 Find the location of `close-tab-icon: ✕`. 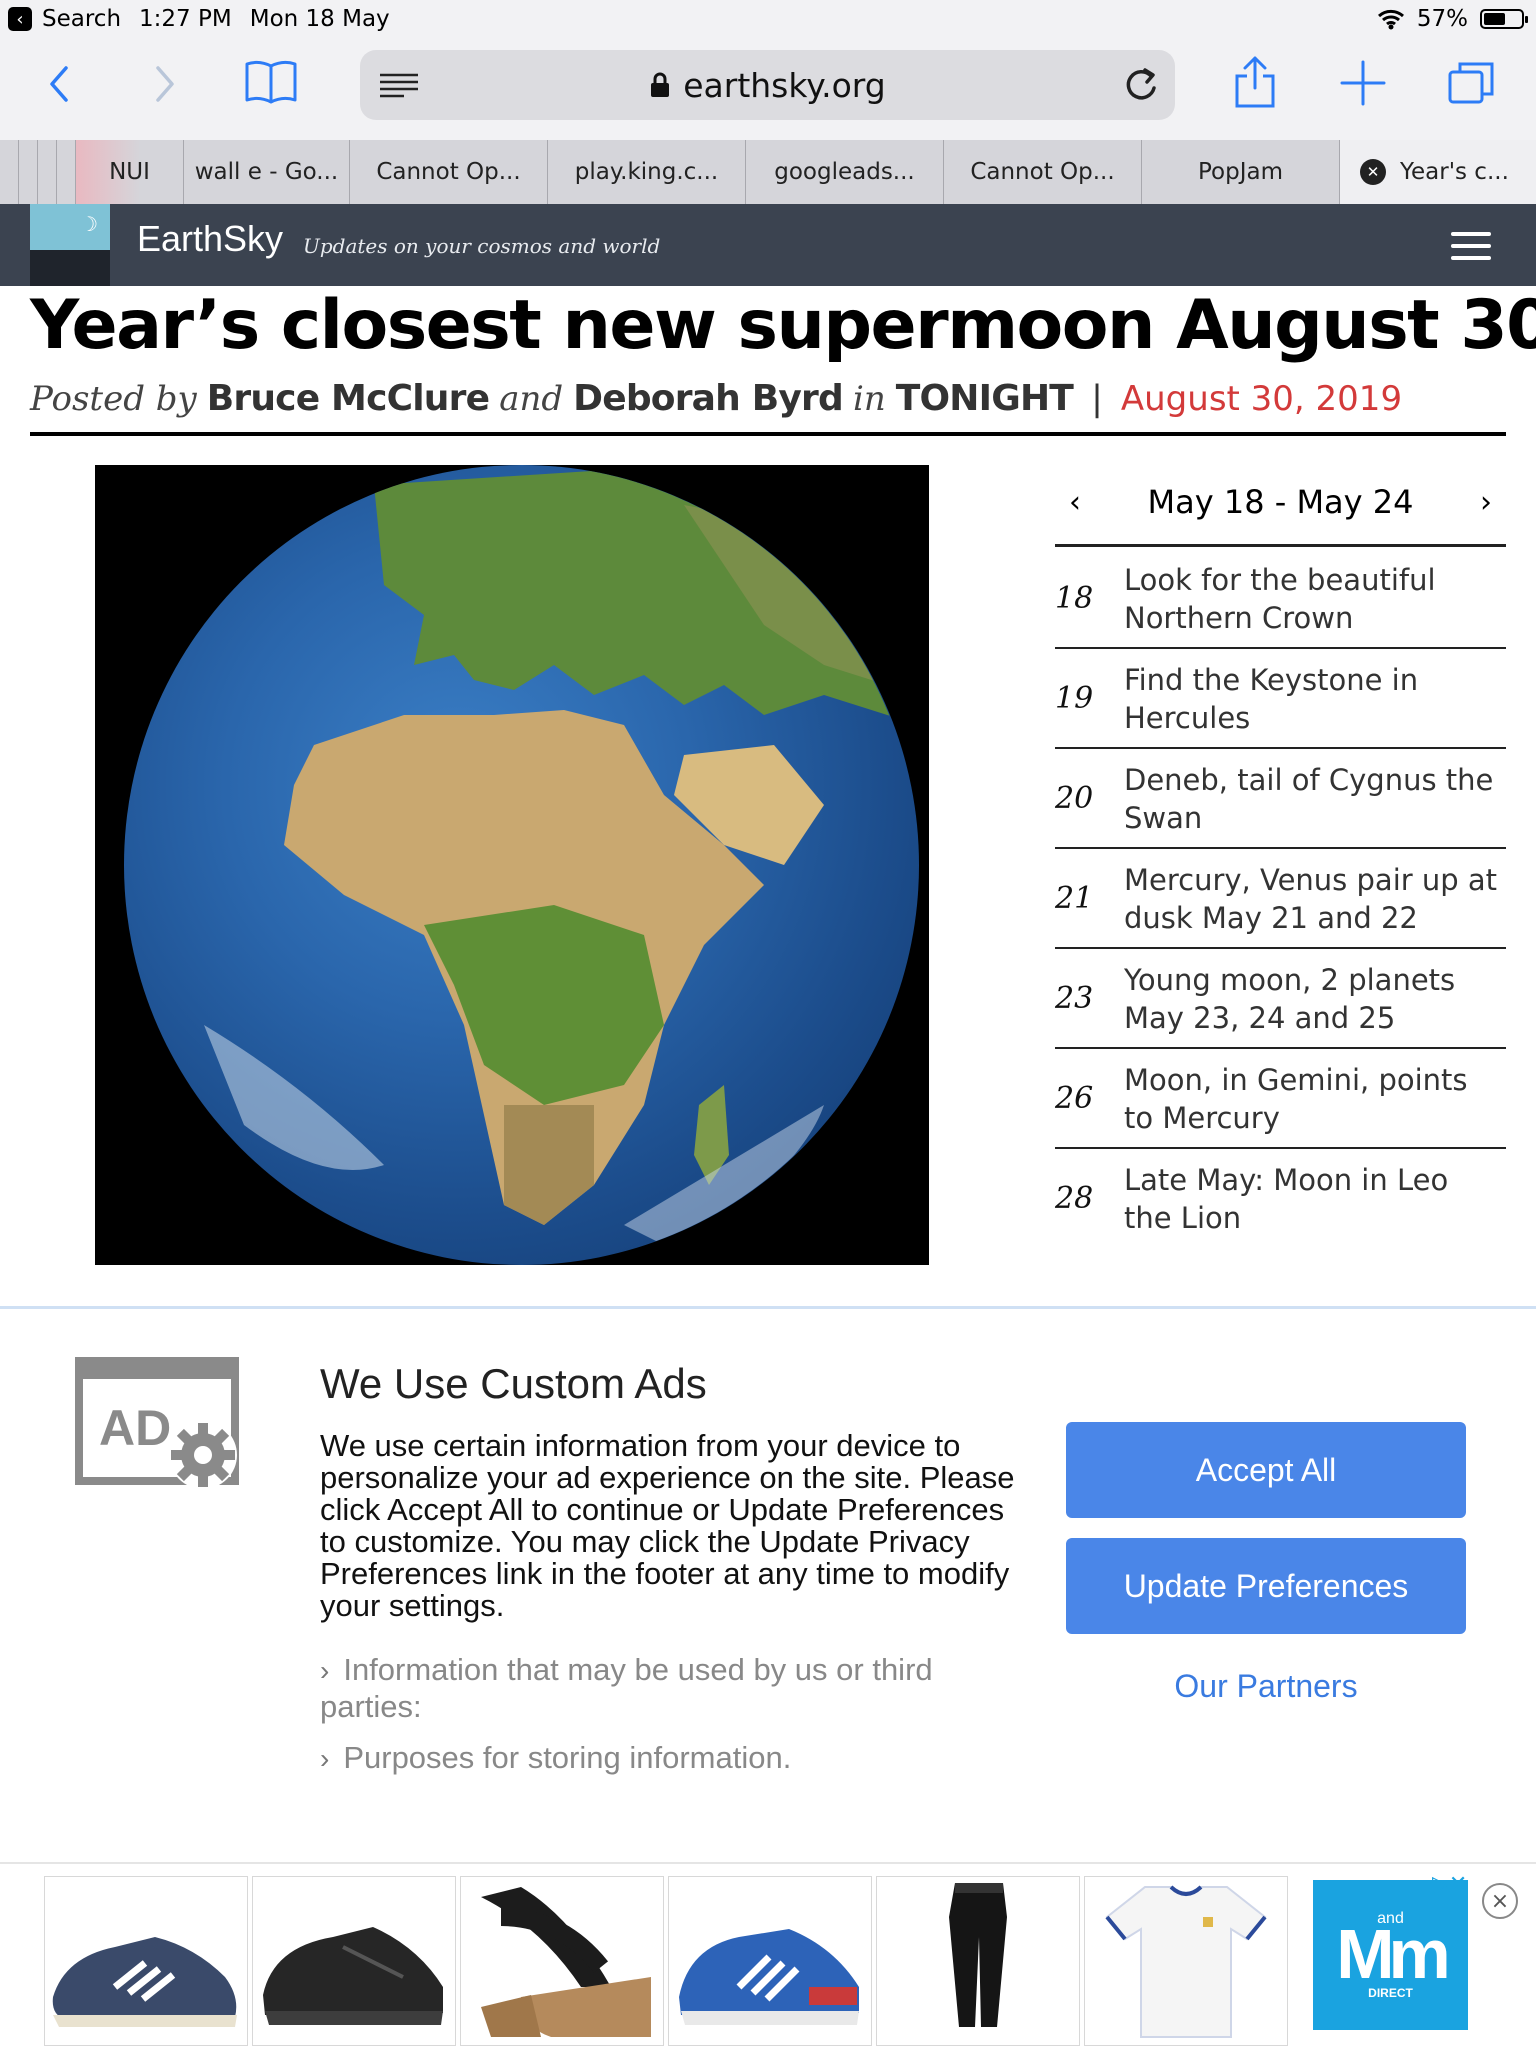

close-tab-icon: ✕ is located at coordinates (1373, 172).